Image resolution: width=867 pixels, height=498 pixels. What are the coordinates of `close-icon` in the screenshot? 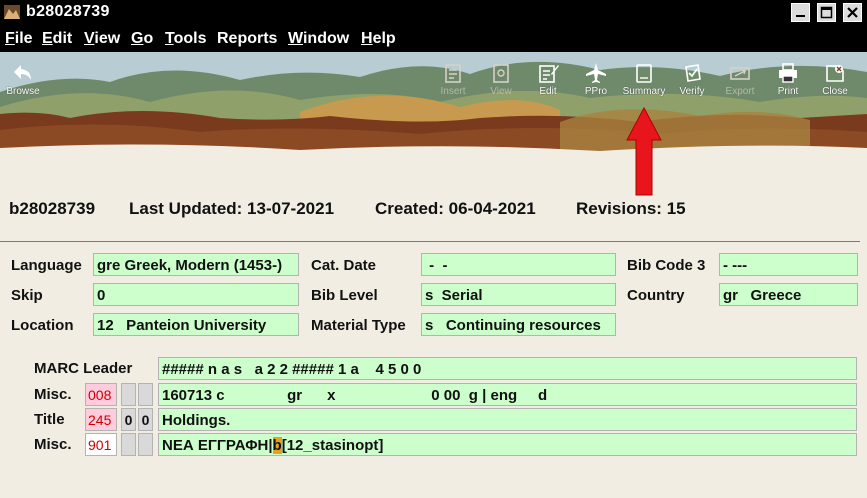 It's located at (852, 12).